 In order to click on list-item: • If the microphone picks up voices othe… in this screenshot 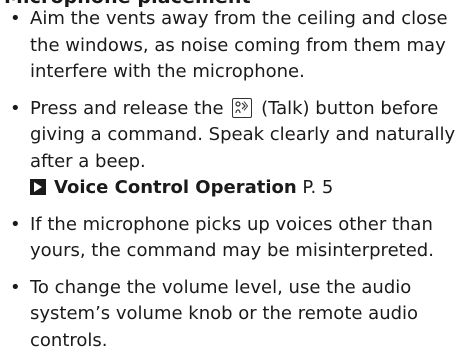, I will do `click(235, 238)`.